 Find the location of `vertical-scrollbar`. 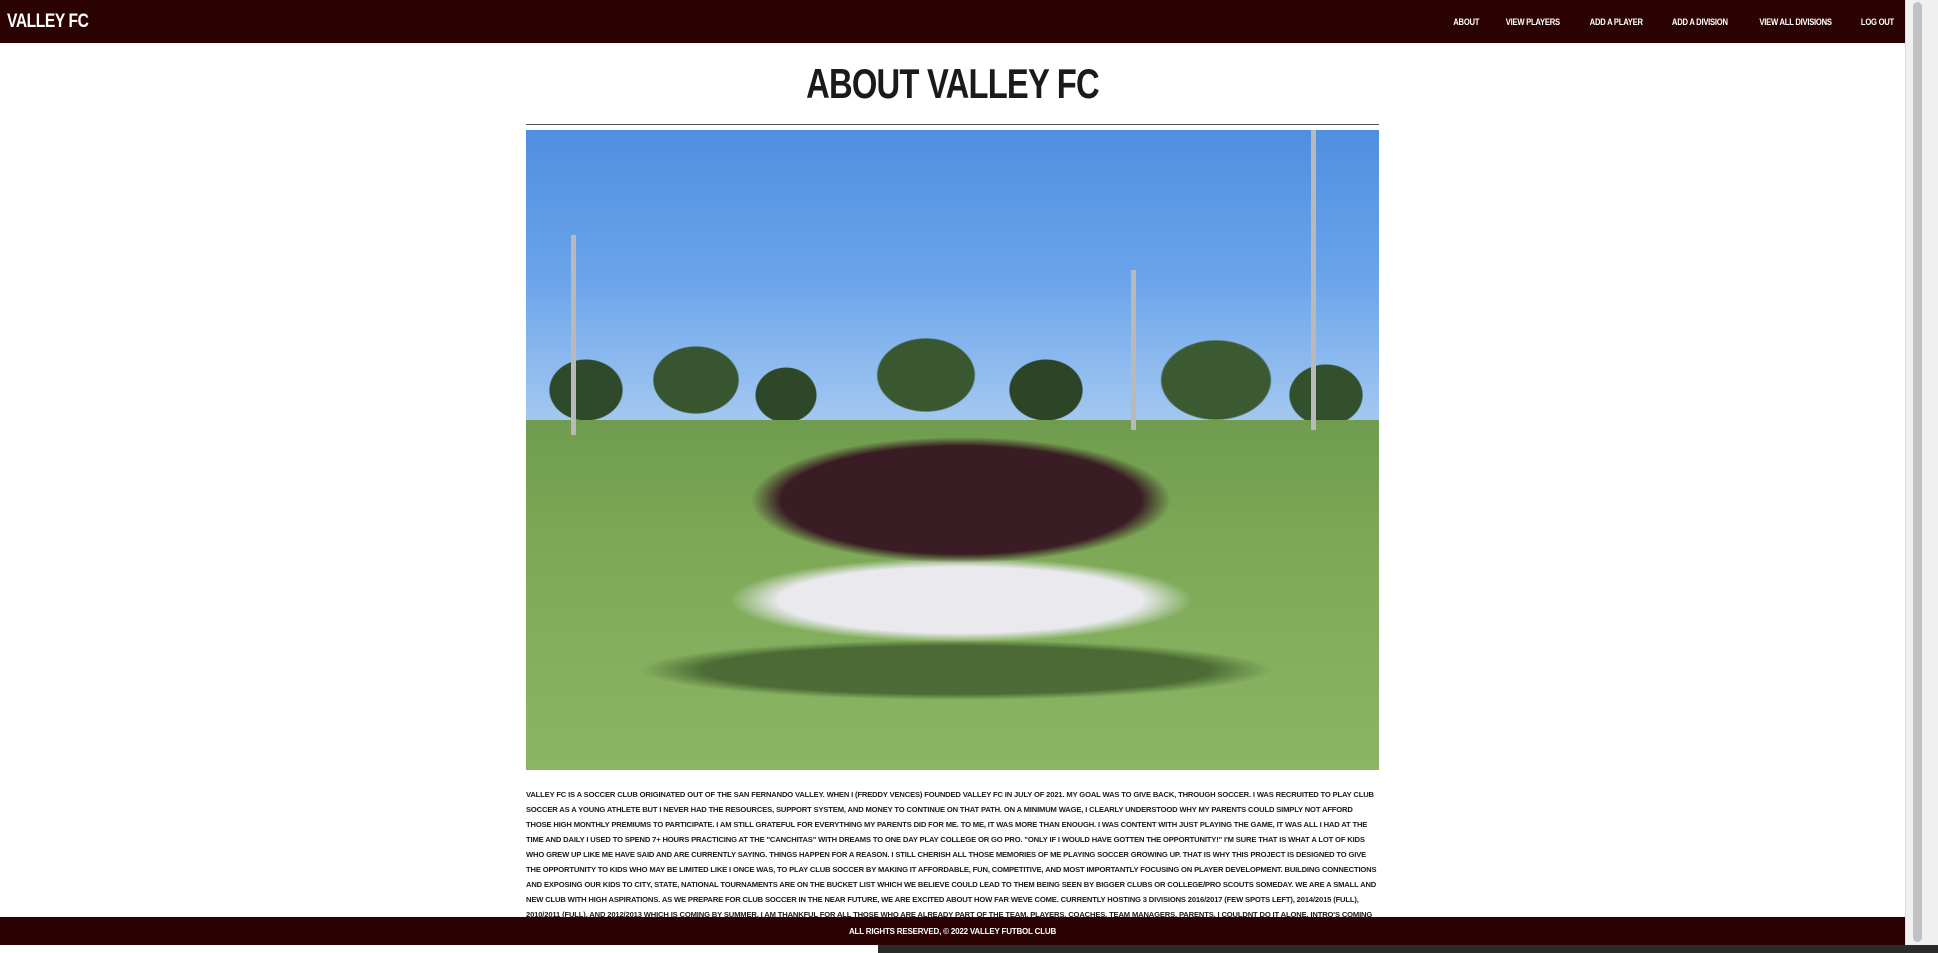

vertical-scrollbar is located at coordinates (1921, 476).